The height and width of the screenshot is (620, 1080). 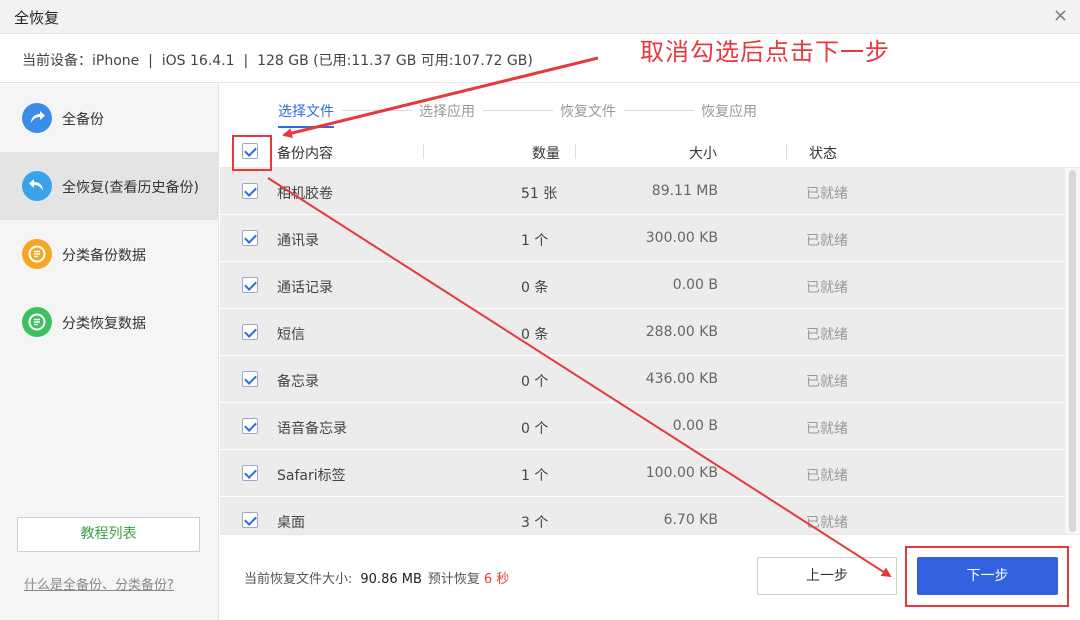 I want to click on row-name: 备忘录, so click(x=298, y=382).